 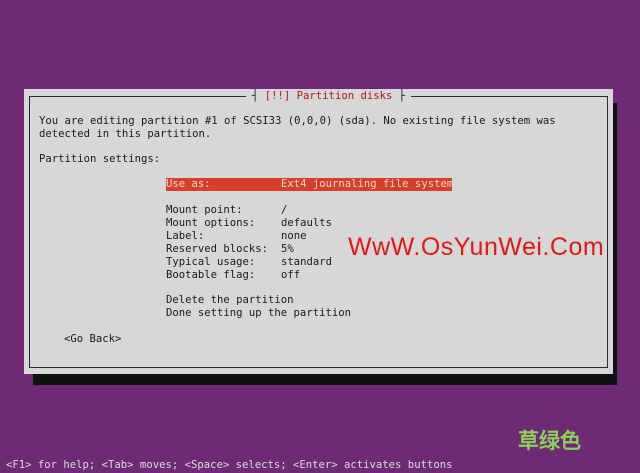 What do you see at coordinates (185, 236) in the screenshot?
I see `label-label: Label:` at bounding box center [185, 236].